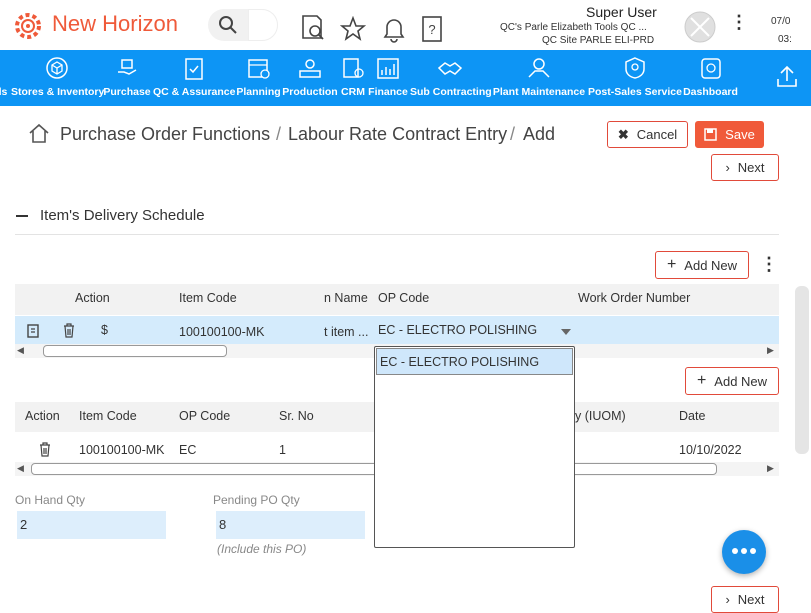 Image resolution: width=811 pixels, height=613 pixels. What do you see at coordinates (657, 134) in the screenshot?
I see `cancel-label: Cancel` at bounding box center [657, 134].